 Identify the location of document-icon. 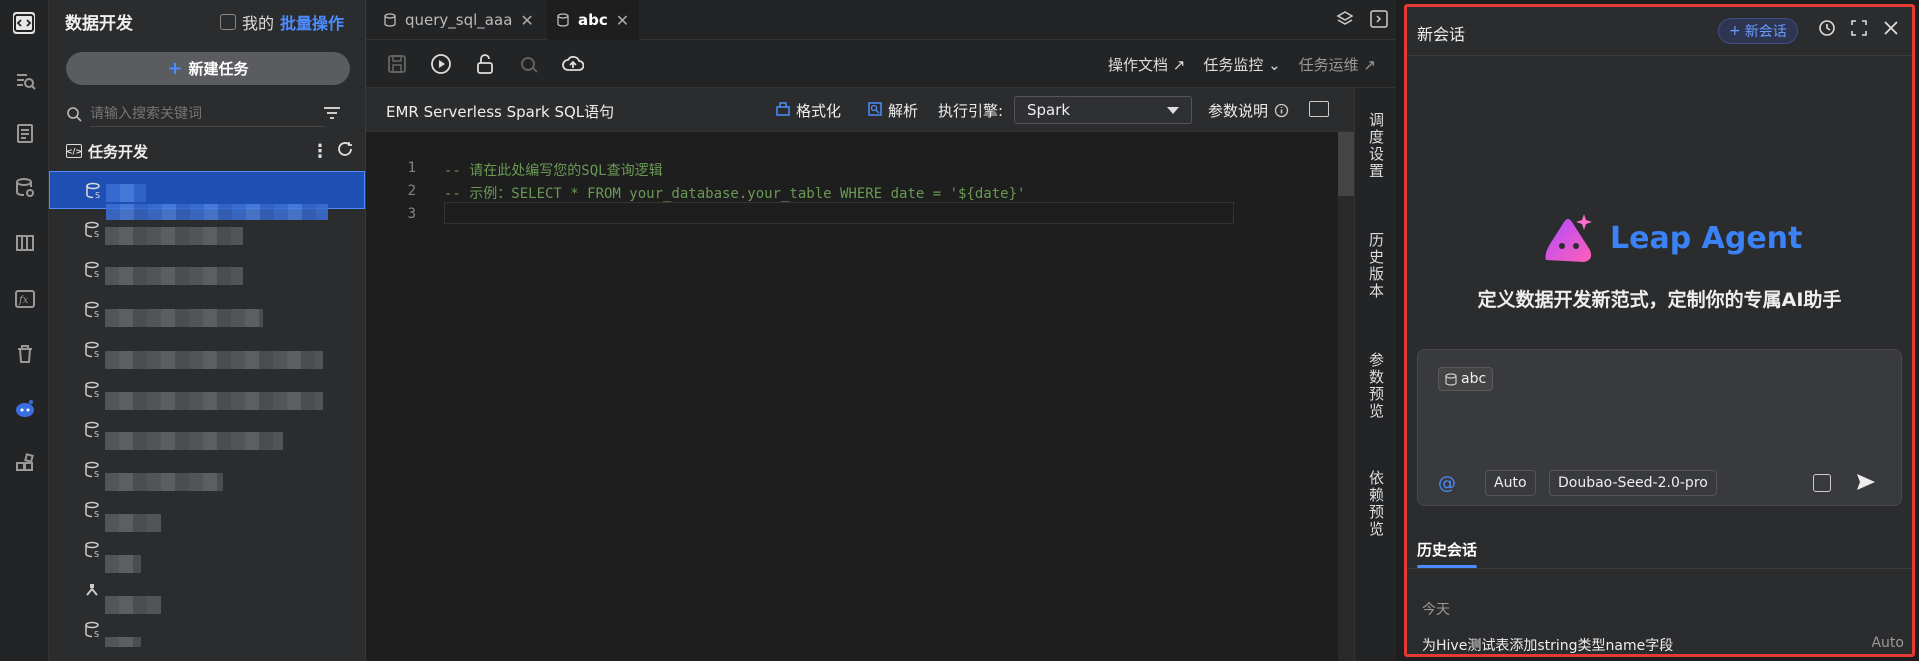
(25, 133).